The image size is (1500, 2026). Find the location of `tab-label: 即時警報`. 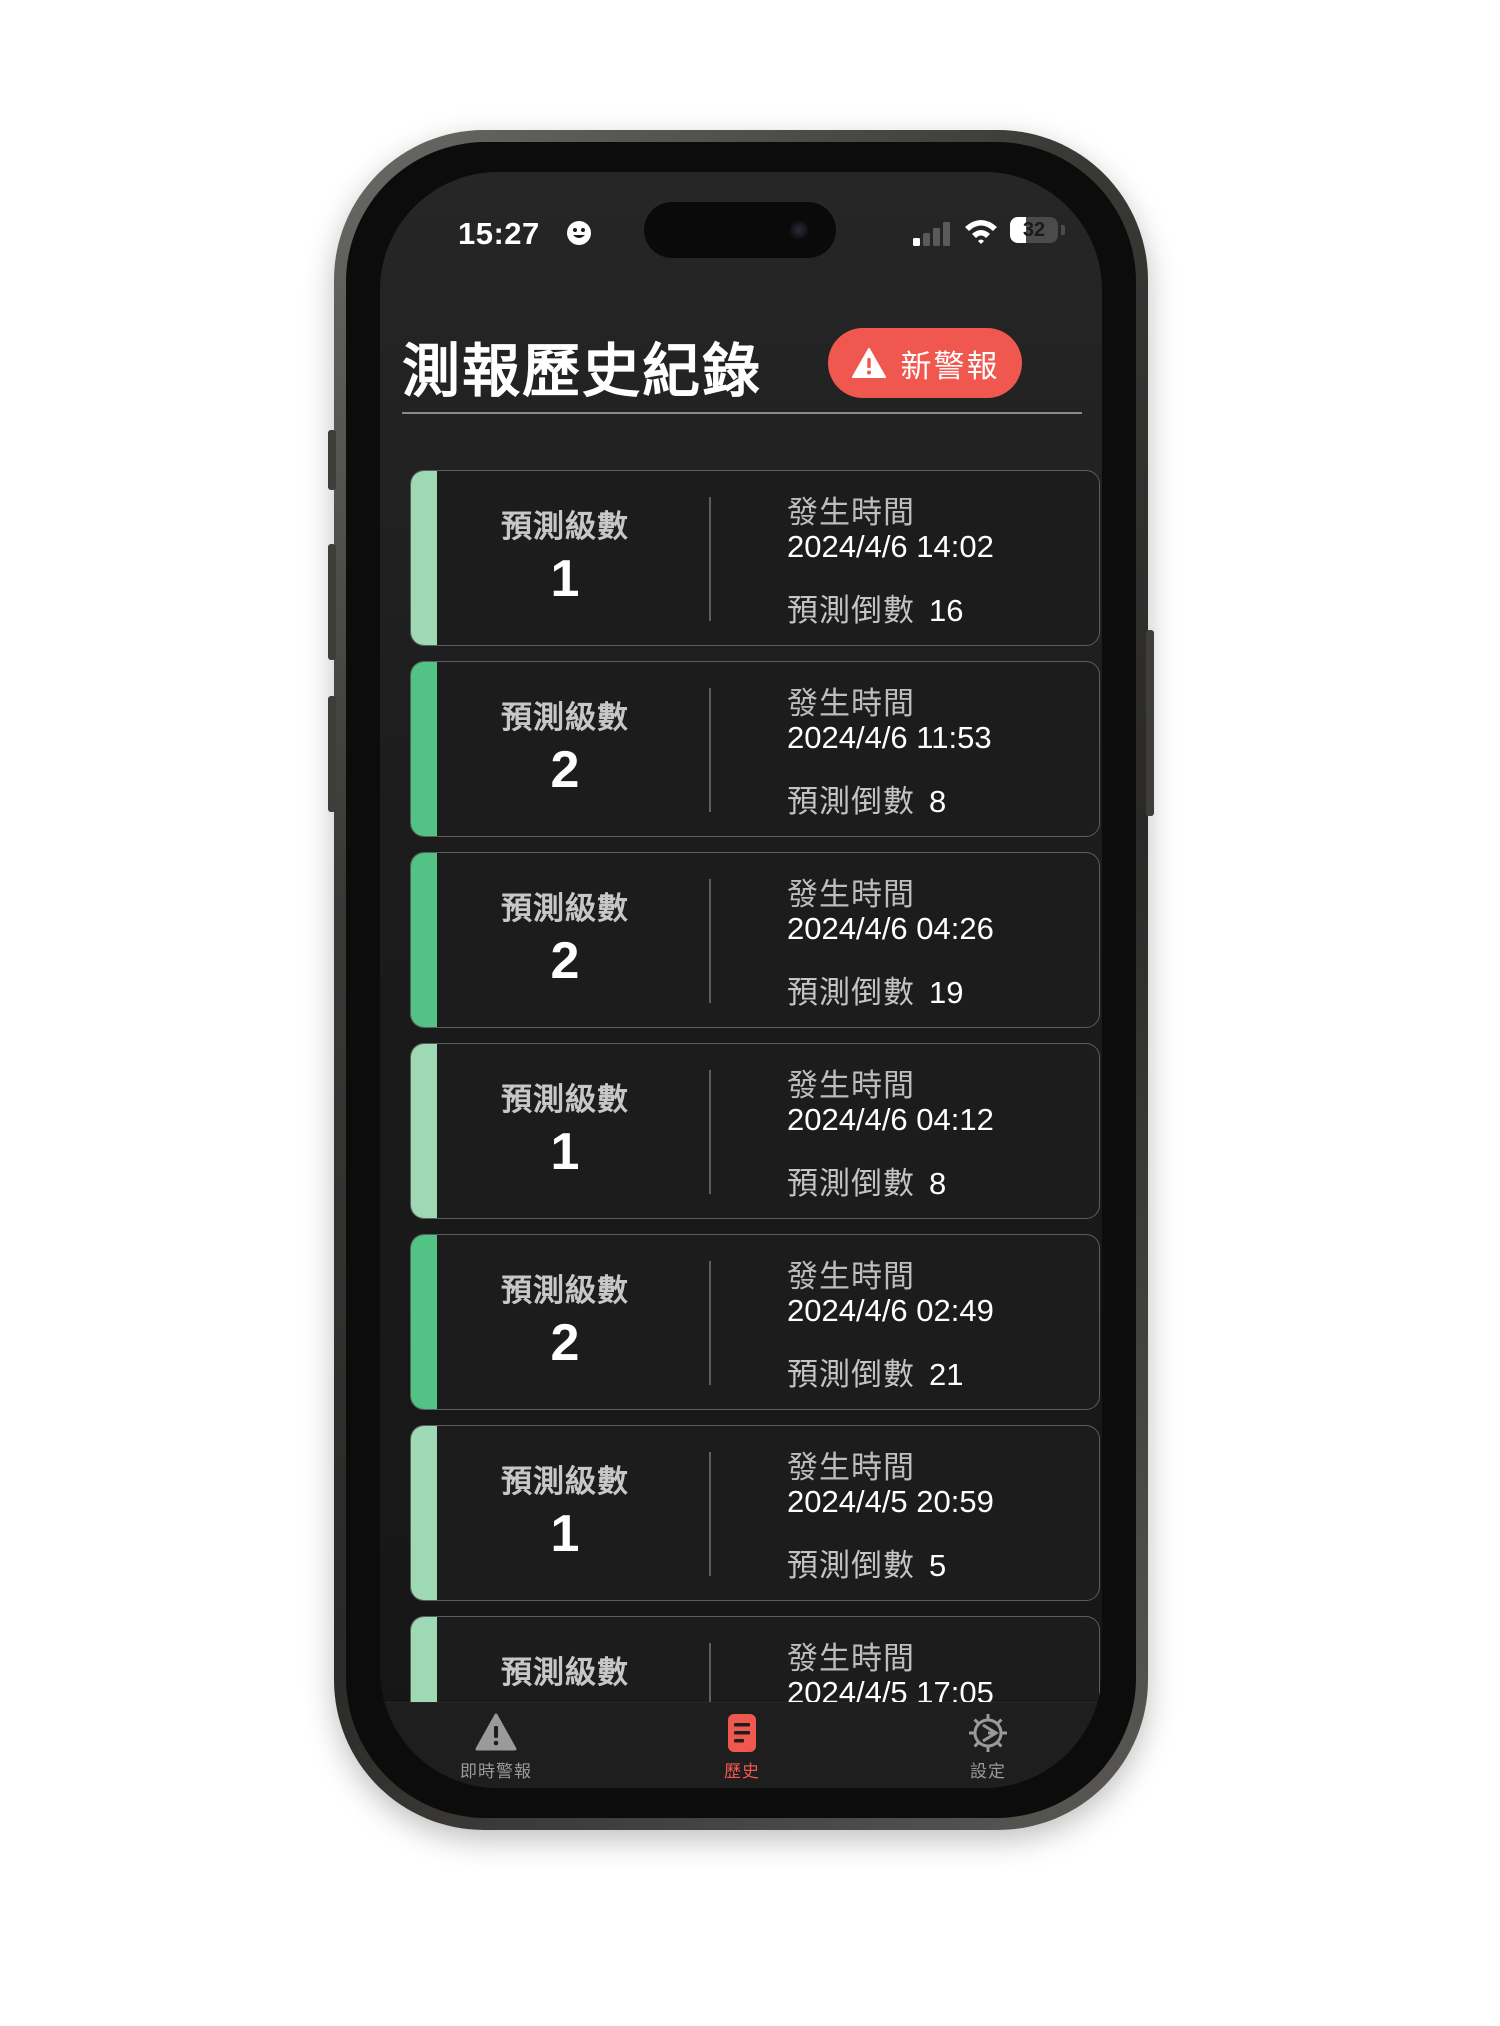

tab-label: 即時警報 is located at coordinates (496, 1772).